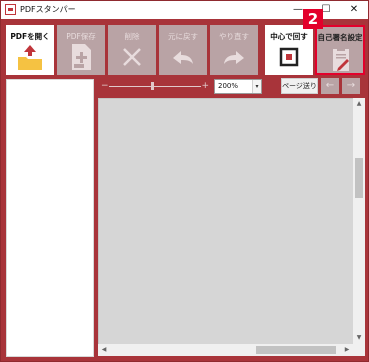 The image size is (369, 362). I want to click on save-pdf-button: PDF保存, so click(81, 50).